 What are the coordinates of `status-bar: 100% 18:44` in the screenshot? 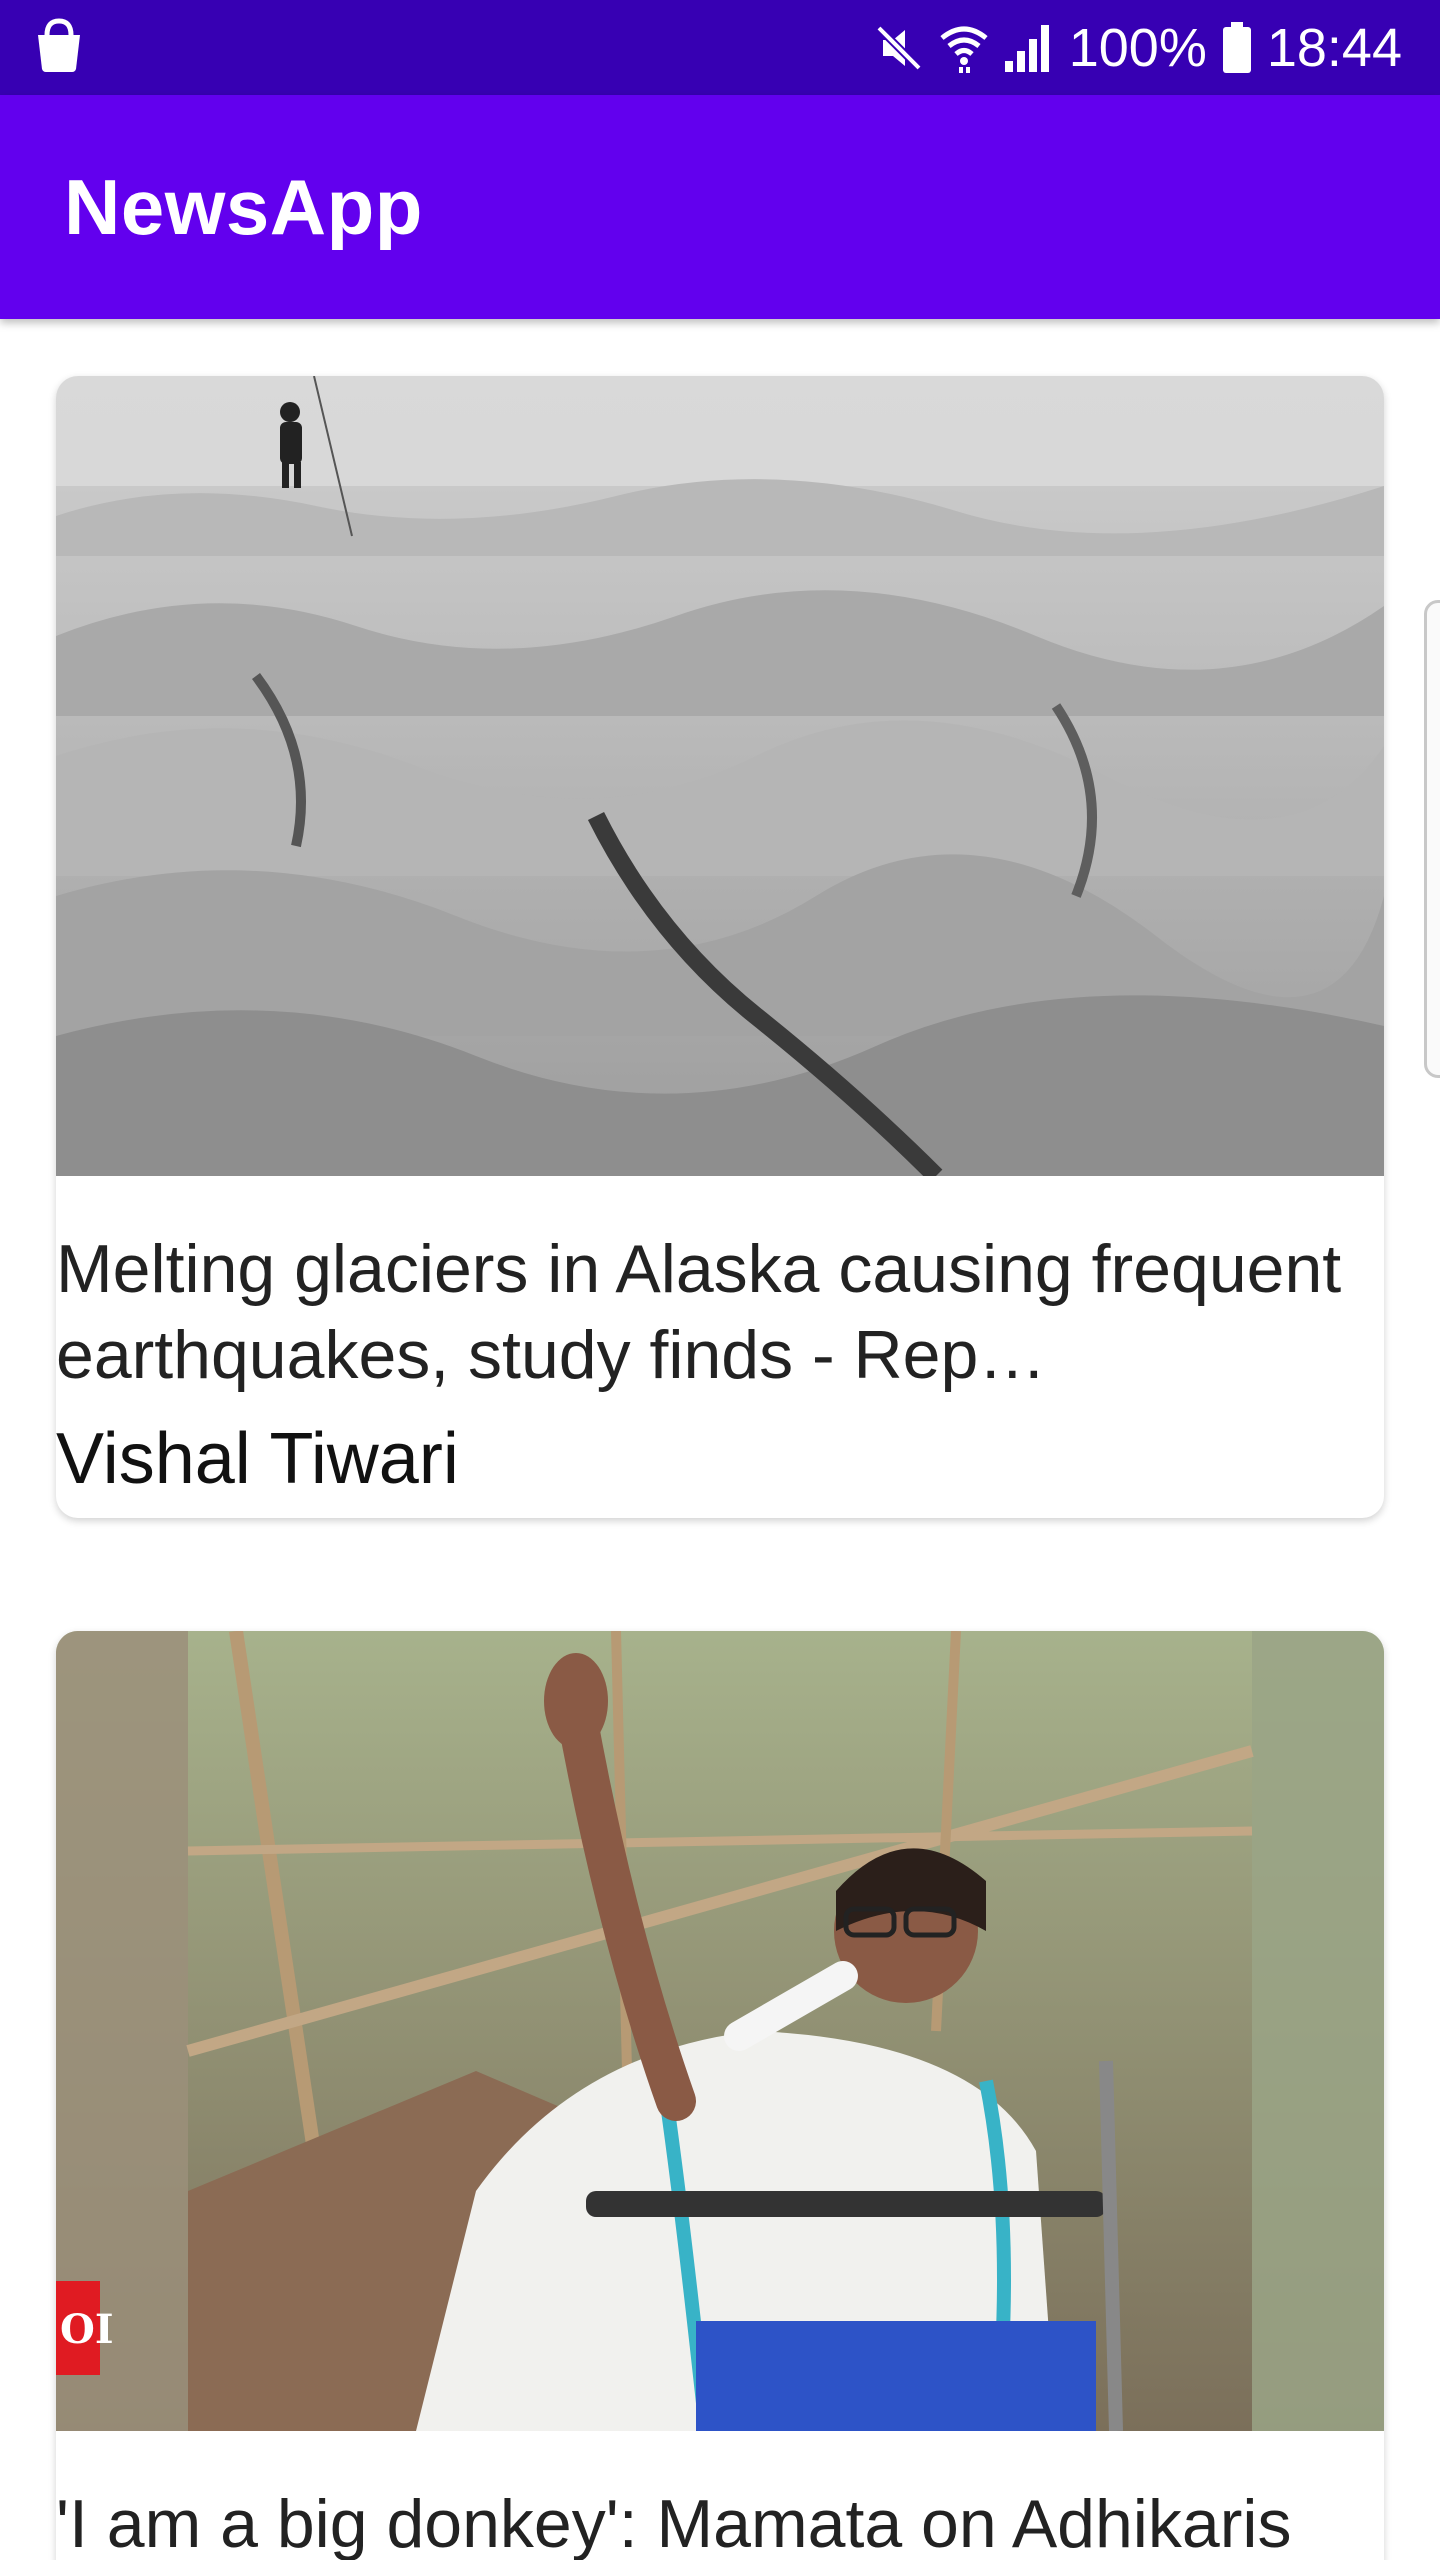 It's located at (720, 47).